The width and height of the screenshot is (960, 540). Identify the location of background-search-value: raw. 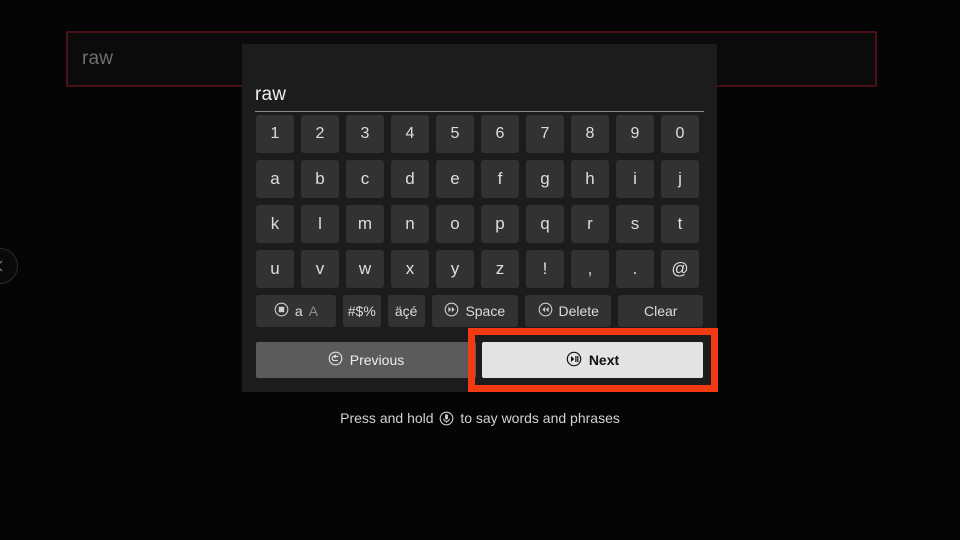
(98, 58).